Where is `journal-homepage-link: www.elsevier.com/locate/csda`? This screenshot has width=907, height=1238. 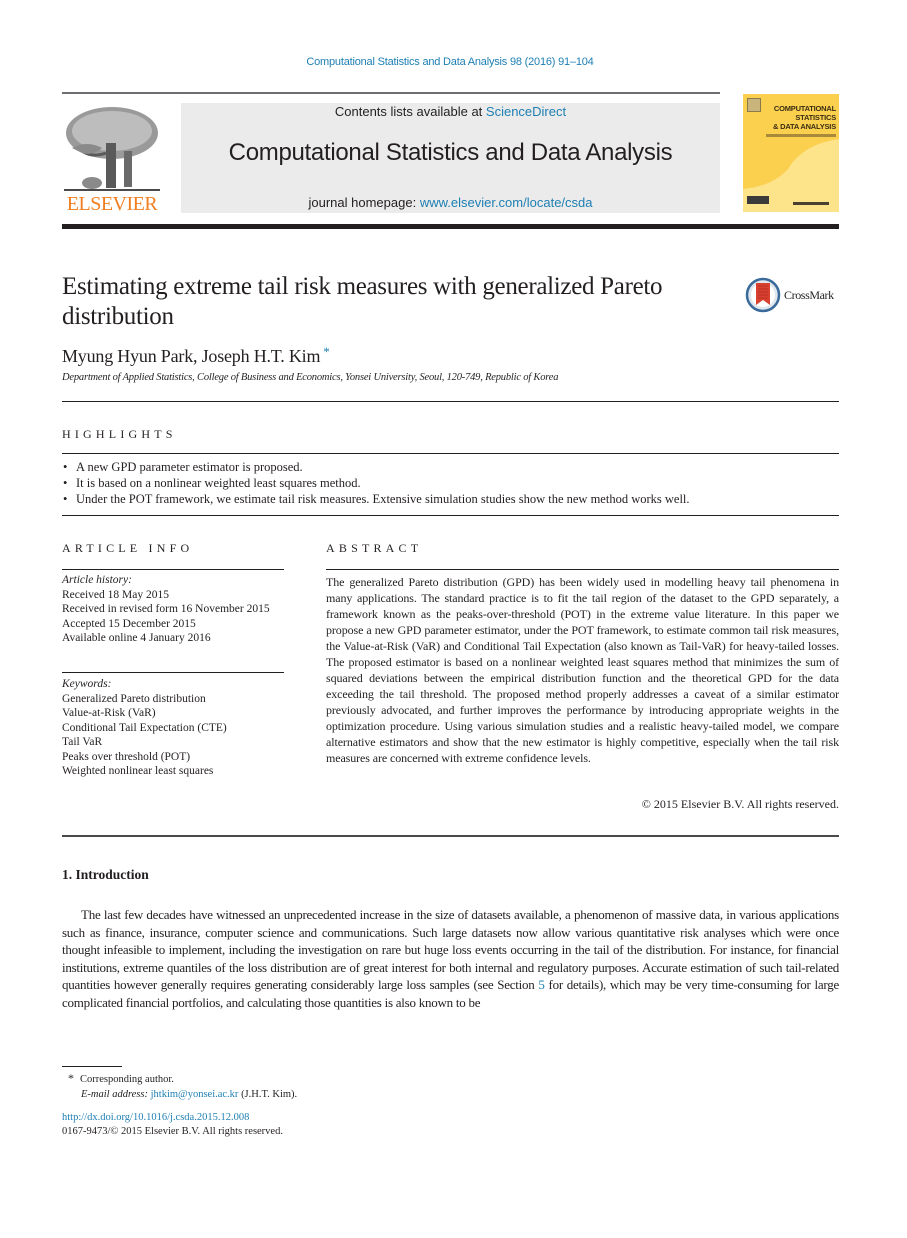 journal-homepage-link: www.elsevier.com/locate/csda is located at coordinates (506, 202).